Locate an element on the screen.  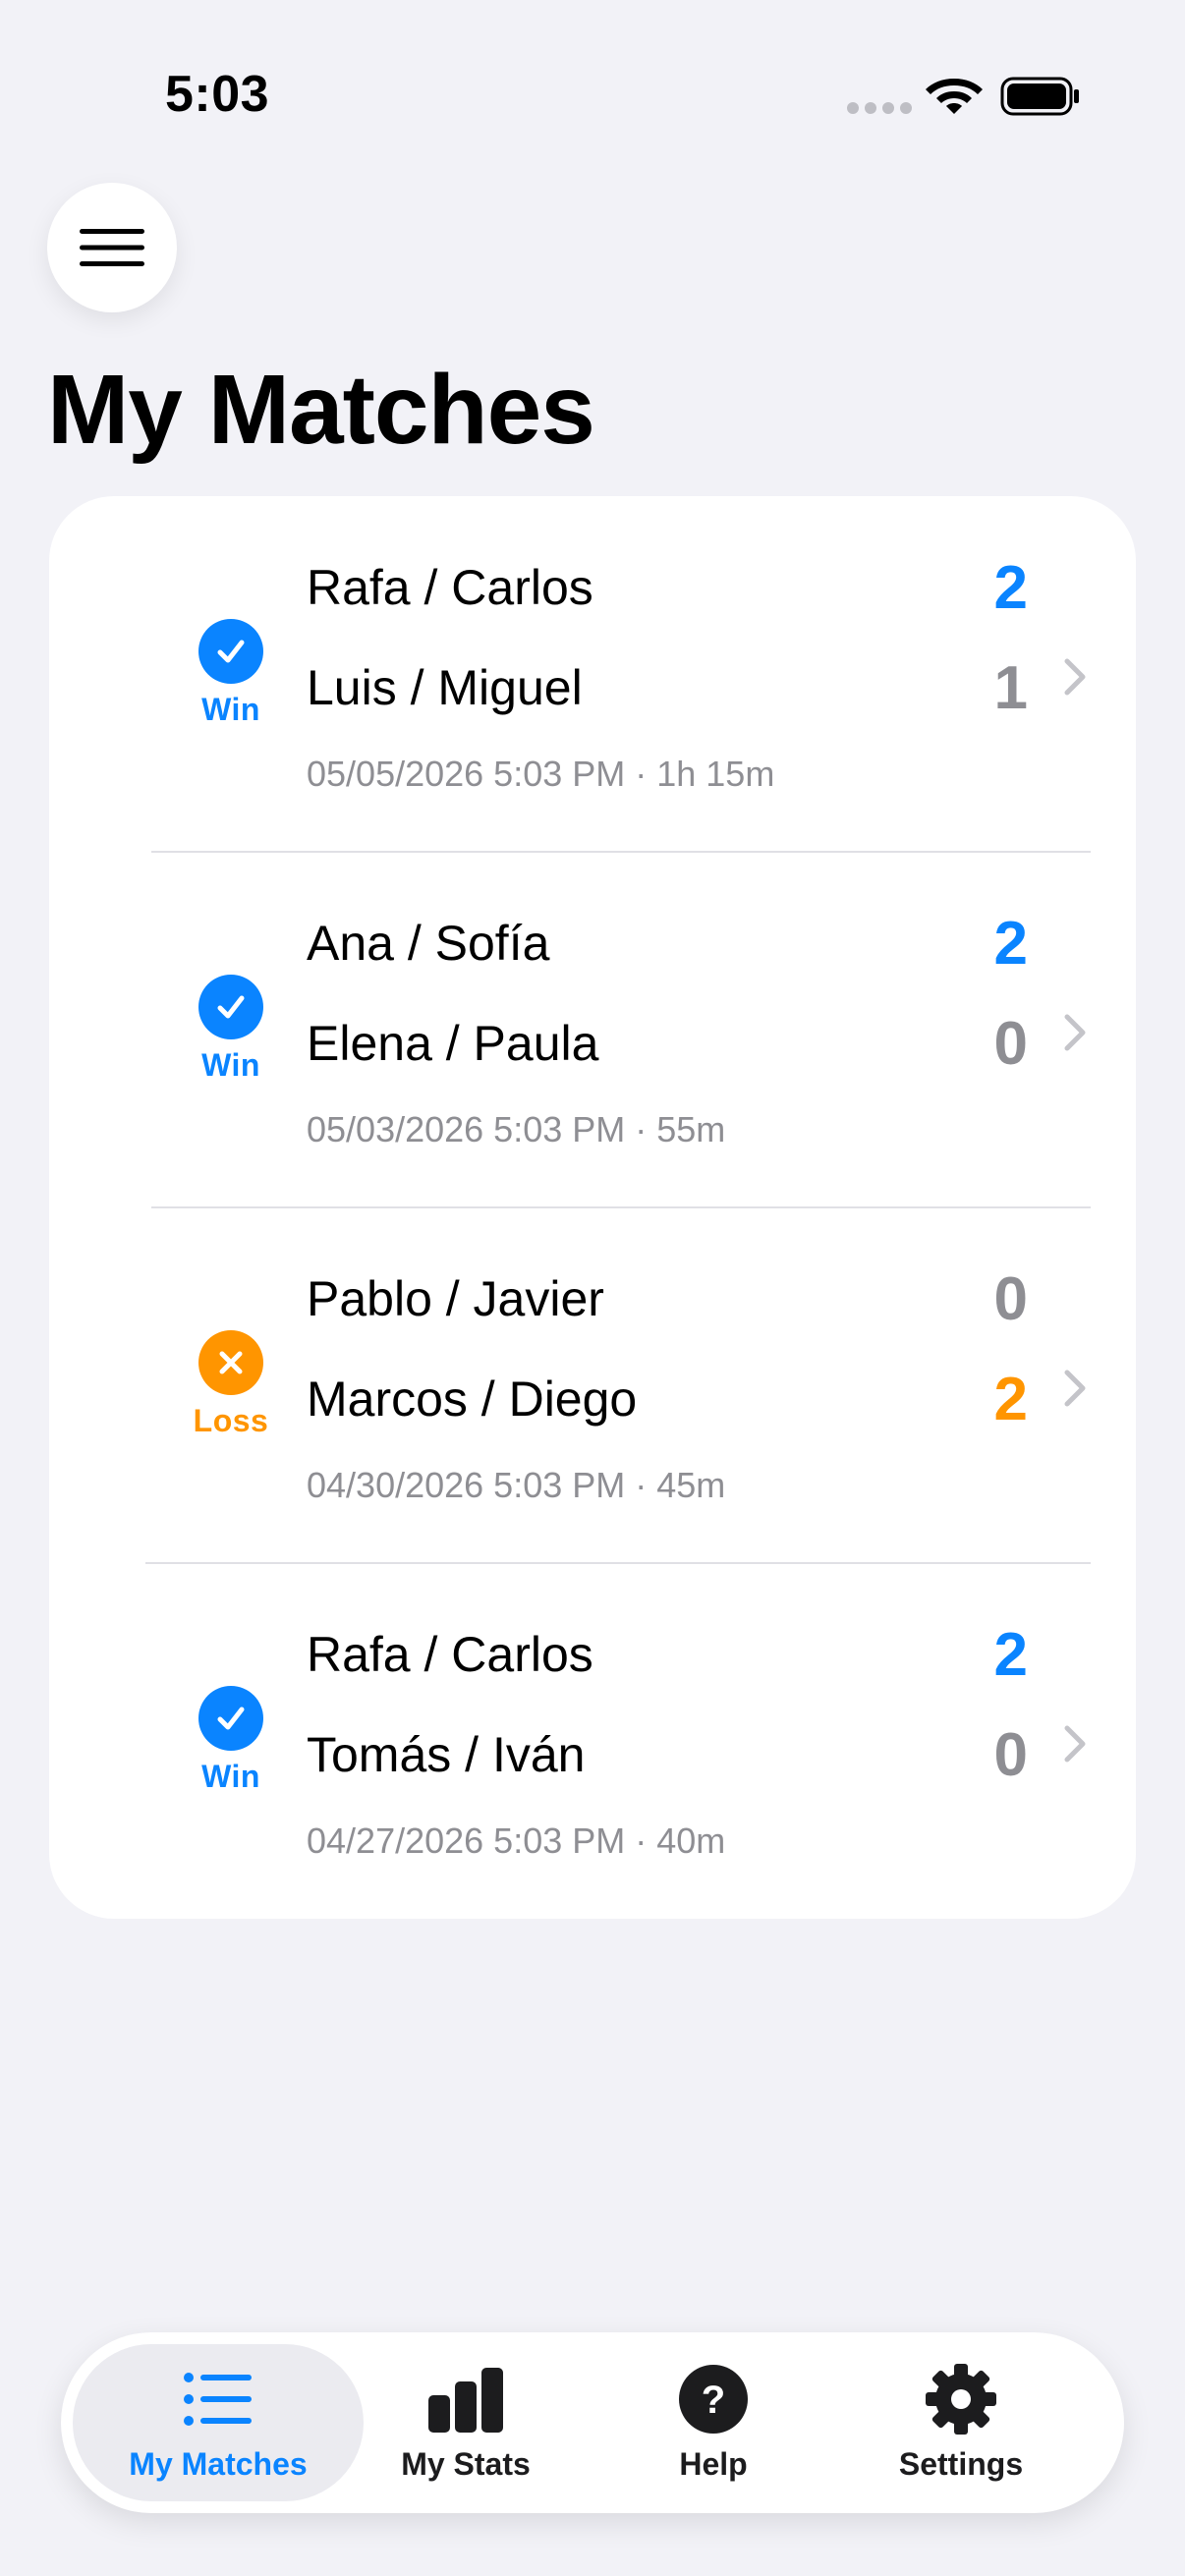
hamburger-icon is located at coordinates (112, 247).